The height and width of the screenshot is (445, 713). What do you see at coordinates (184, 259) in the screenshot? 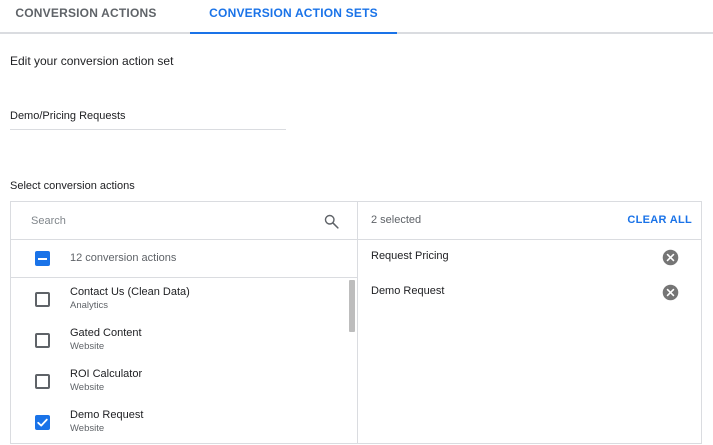
I see `select-all-row: 12 conversion actions` at bounding box center [184, 259].